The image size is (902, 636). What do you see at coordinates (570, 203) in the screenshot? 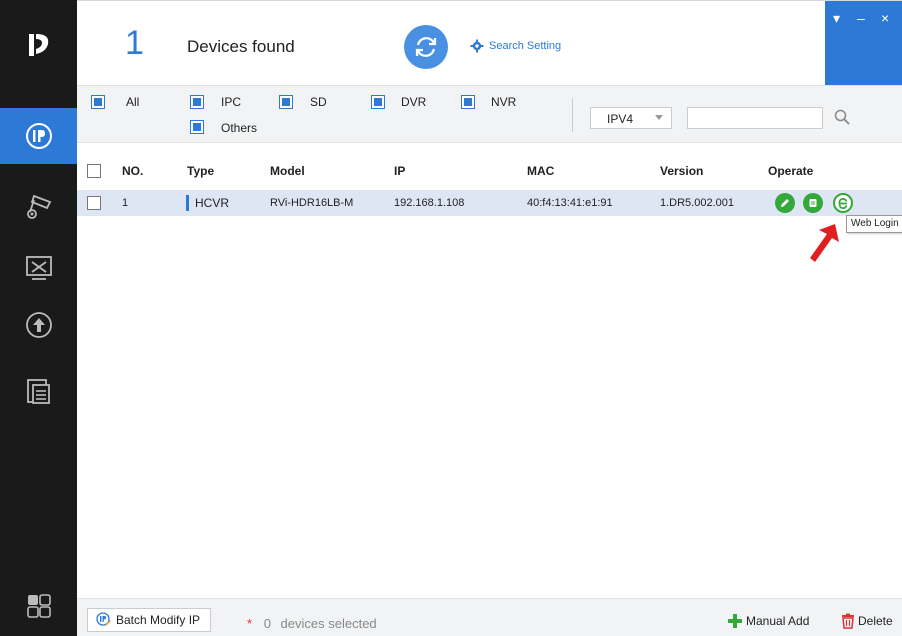
I see `row-mac: 40:f4:13:41:e1:91` at bounding box center [570, 203].